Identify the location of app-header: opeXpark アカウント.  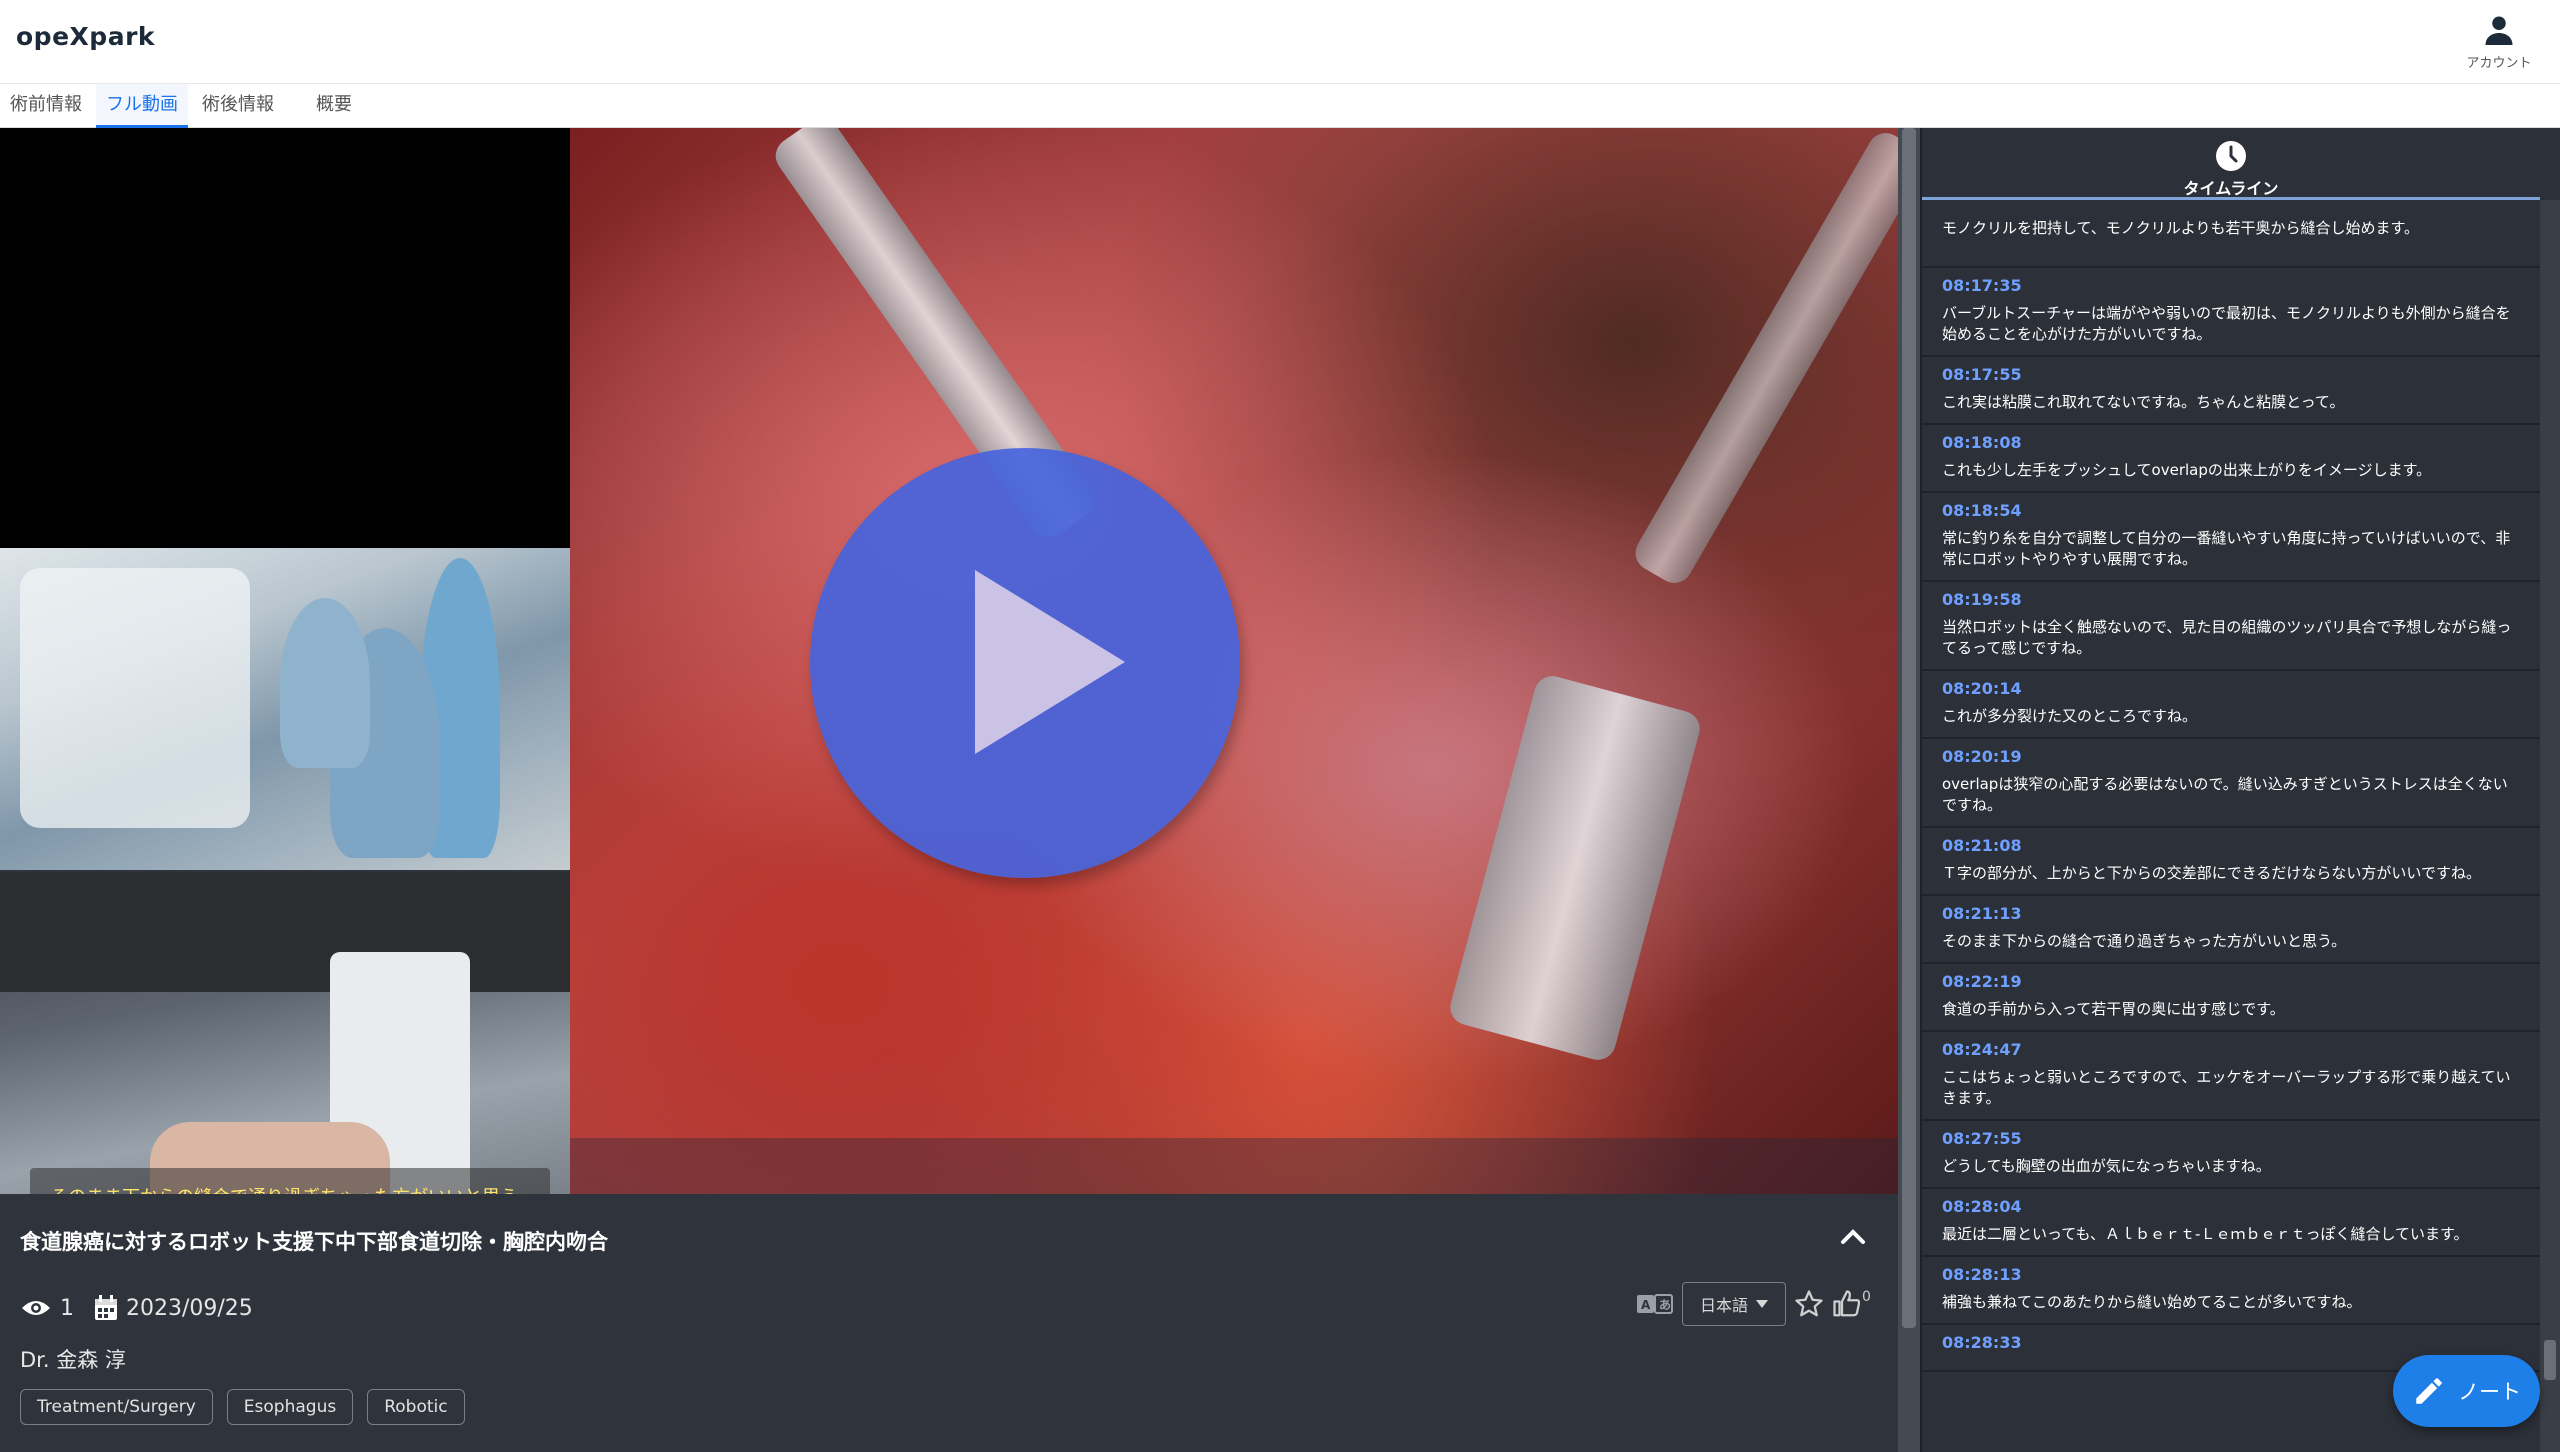
(1280, 42).